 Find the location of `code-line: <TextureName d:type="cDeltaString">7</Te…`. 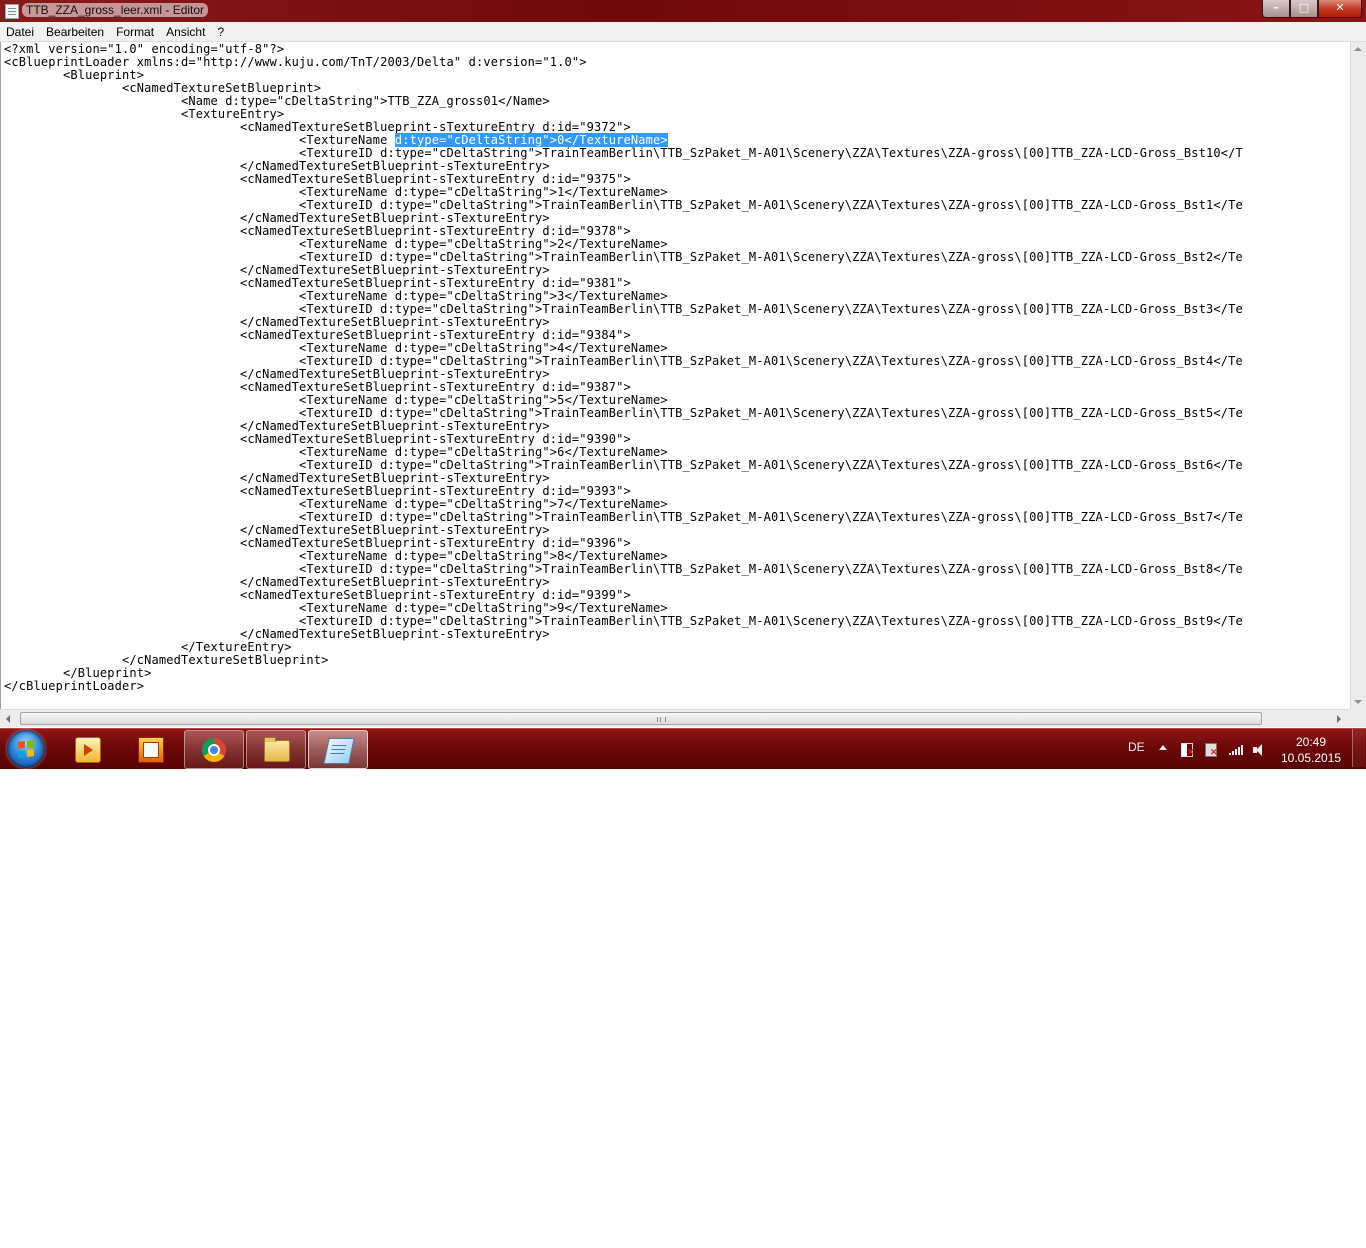

code-line: <TextureName d:type="cDeltaString">7</Te… is located at coordinates (336, 504).